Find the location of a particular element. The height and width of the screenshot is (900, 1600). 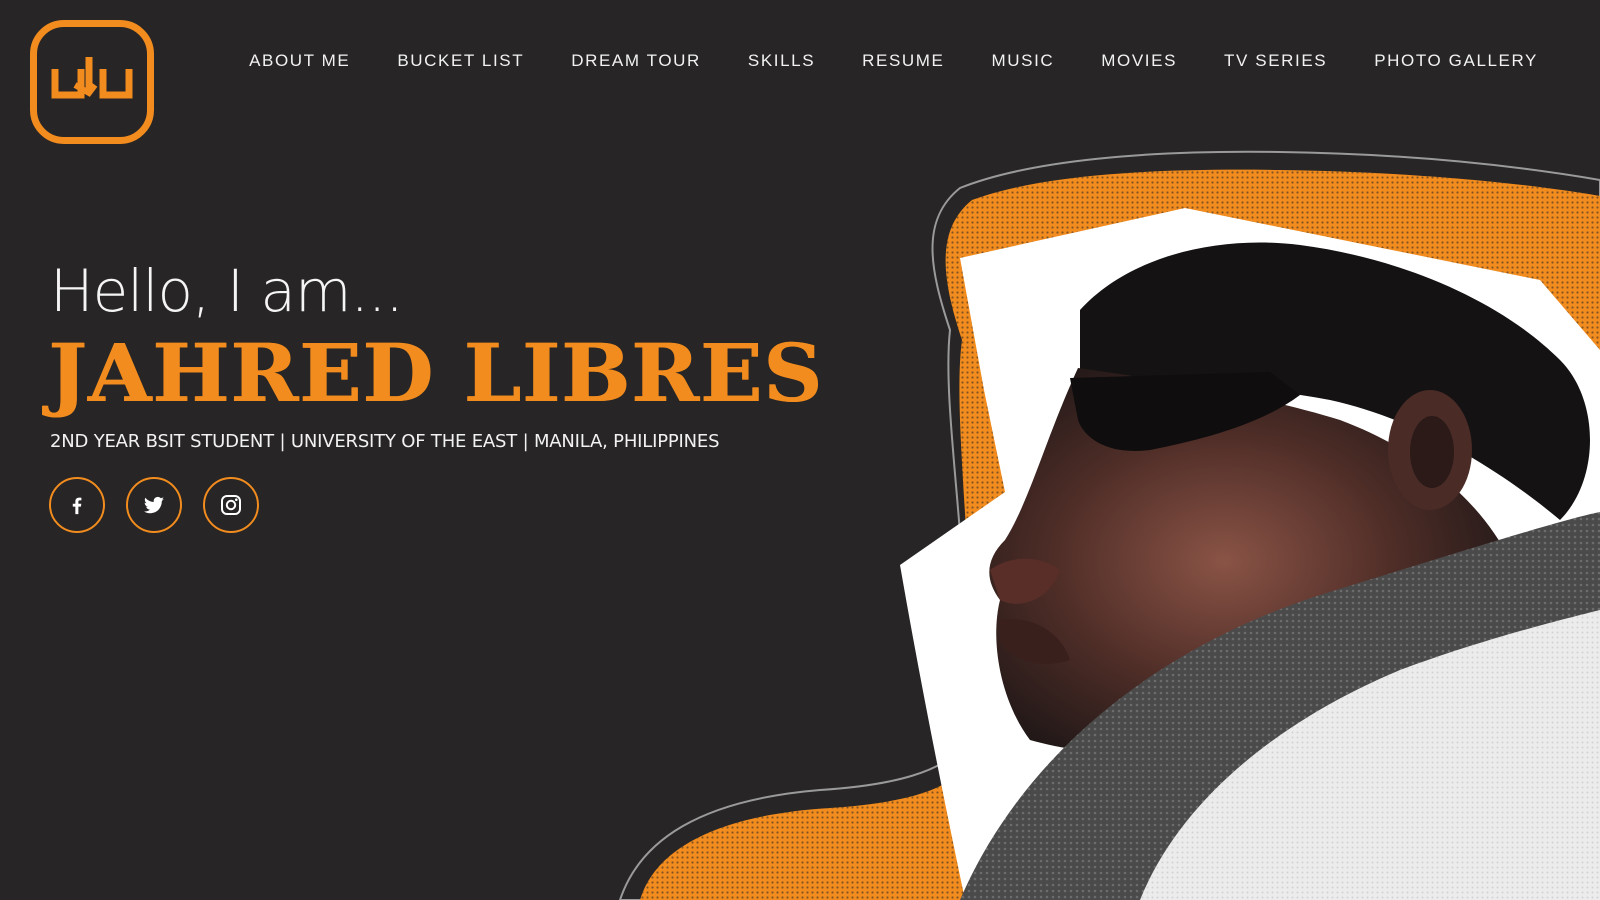

facebook-button is located at coordinates (77, 505).